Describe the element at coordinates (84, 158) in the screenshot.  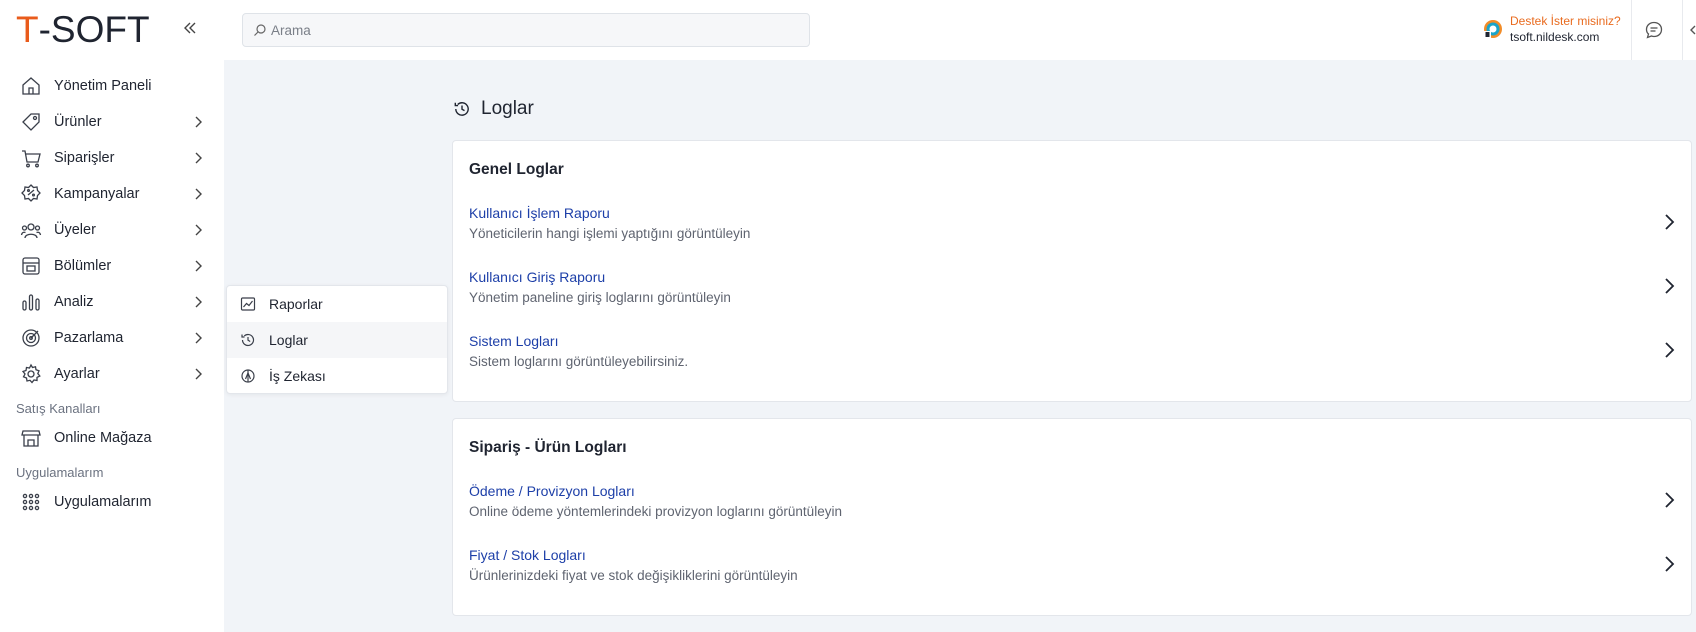
I see `sidebar-item-label: Siparişler` at that location.